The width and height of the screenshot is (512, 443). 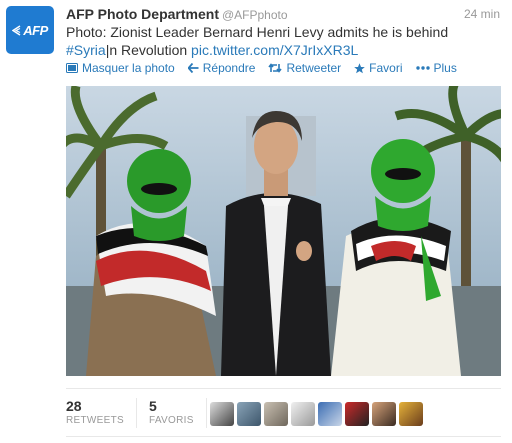 What do you see at coordinates (359, 67) in the screenshot?
I see `star-icon` at bounding box center [359, 67].